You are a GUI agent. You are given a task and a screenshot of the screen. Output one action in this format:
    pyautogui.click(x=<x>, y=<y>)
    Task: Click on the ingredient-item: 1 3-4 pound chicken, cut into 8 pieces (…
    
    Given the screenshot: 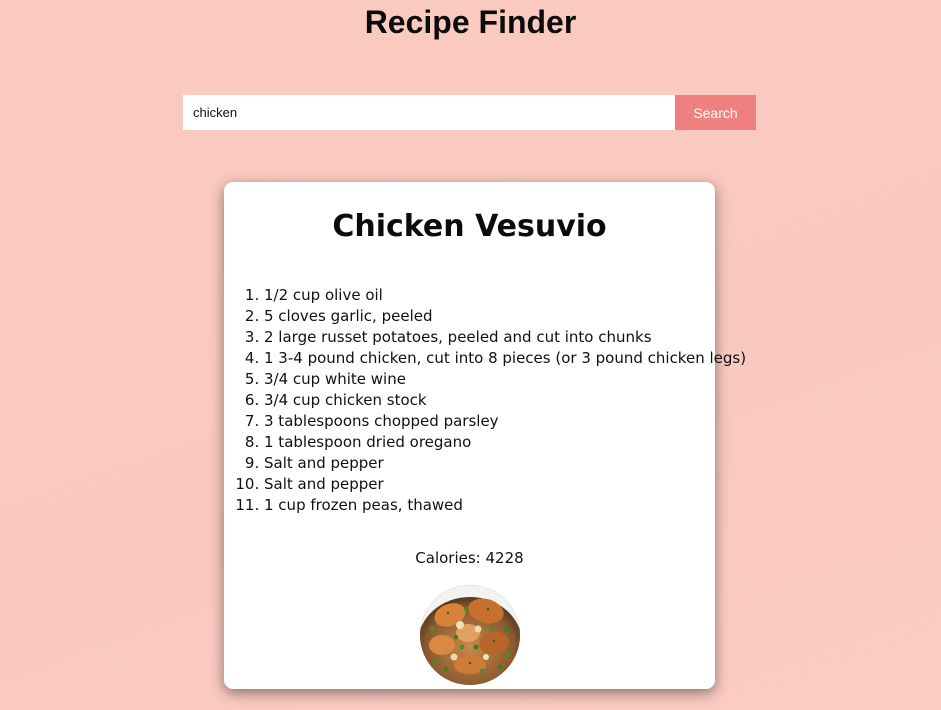 What is the action you would take?
    pyautogui.click(x=505, y=358)
    